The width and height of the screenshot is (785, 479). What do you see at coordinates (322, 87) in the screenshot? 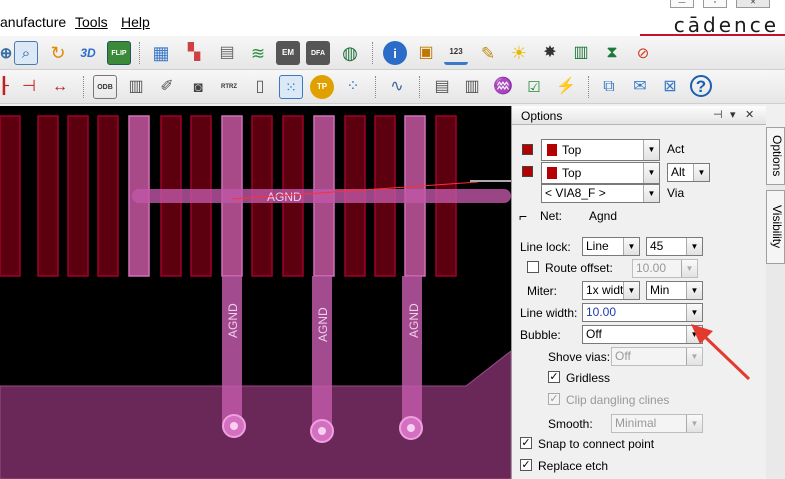
I see `testpoint-icon: TP` at bounding box center [322, 87].